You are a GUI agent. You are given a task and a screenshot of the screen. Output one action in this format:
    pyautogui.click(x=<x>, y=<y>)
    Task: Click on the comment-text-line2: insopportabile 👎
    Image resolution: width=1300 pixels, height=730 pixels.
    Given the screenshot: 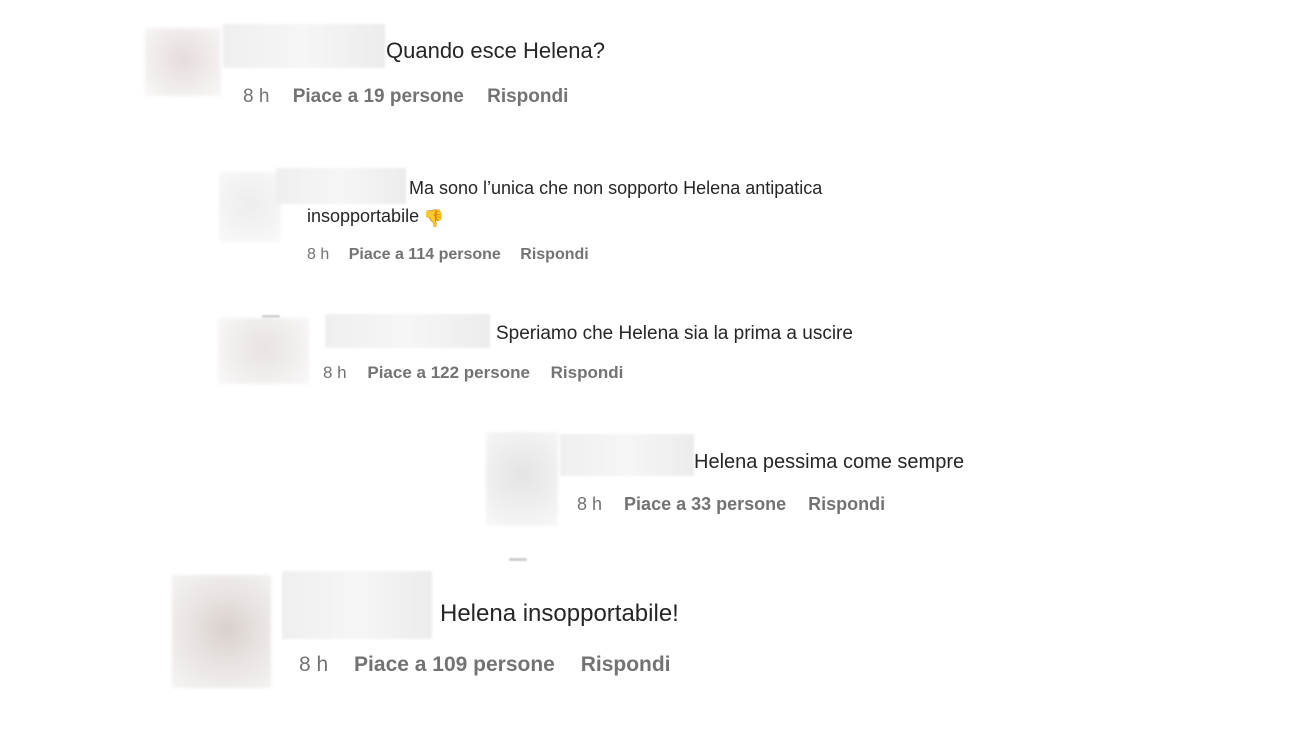 What is the action you would take?
    pyautogui.click(x=375, y=217)
    